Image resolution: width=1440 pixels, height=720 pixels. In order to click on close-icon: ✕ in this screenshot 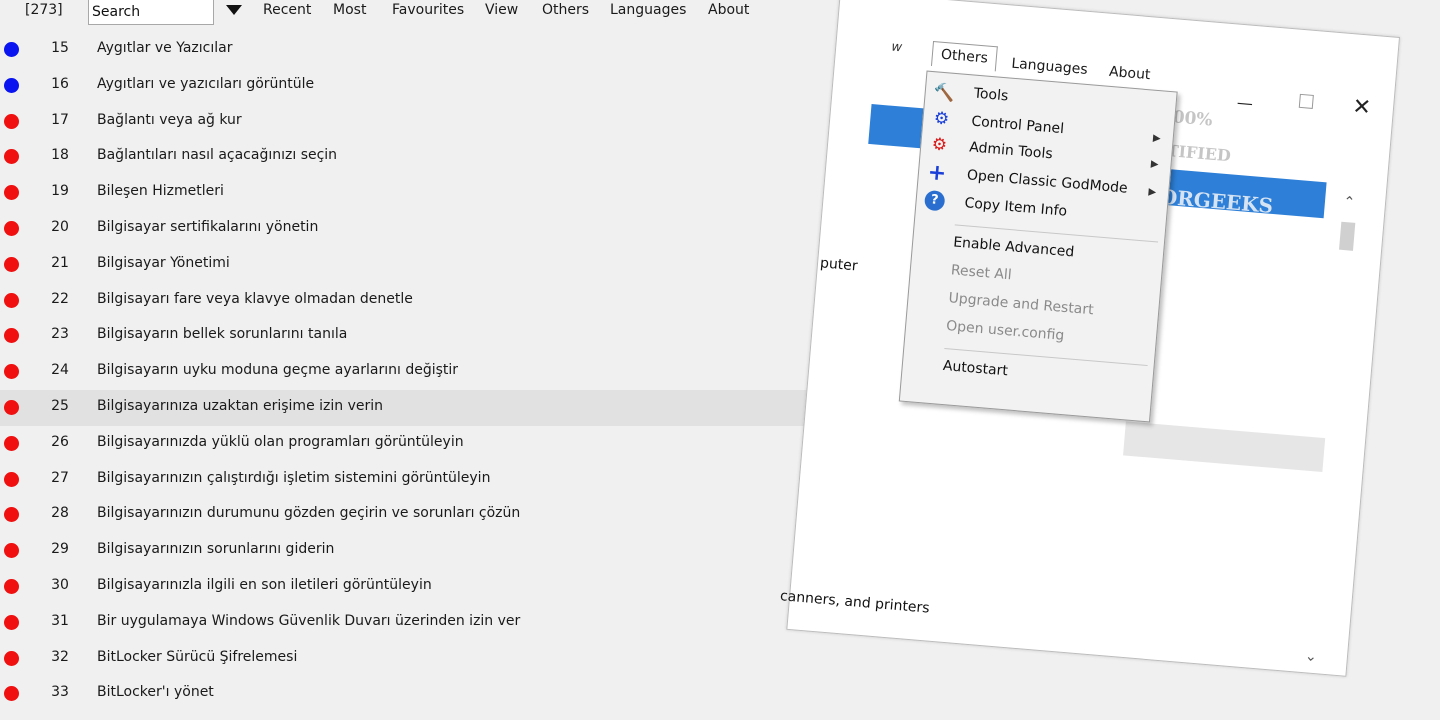, I will do `click(1362, 107)`.